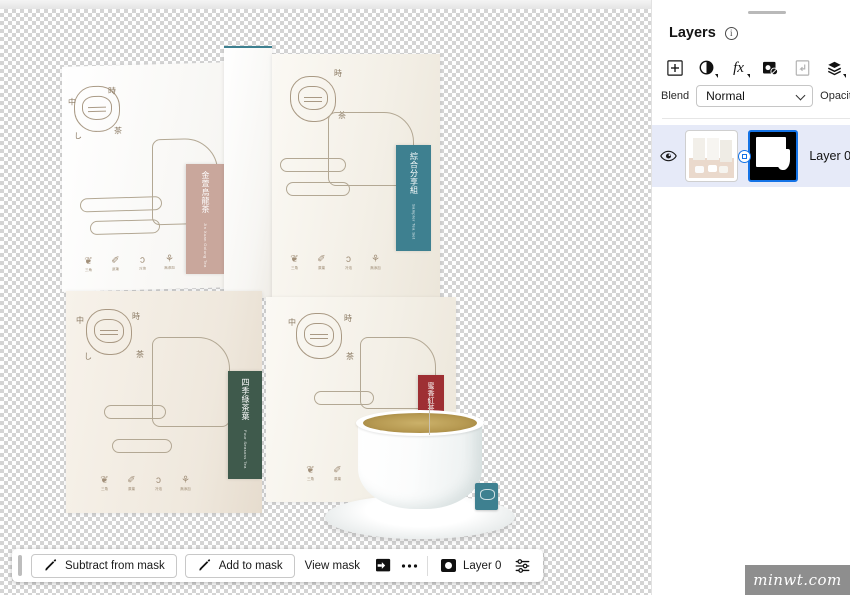 This screenshot has width=850, height=595. I want to click on feature-icon: ✐ 原葉, so click(115, 263).